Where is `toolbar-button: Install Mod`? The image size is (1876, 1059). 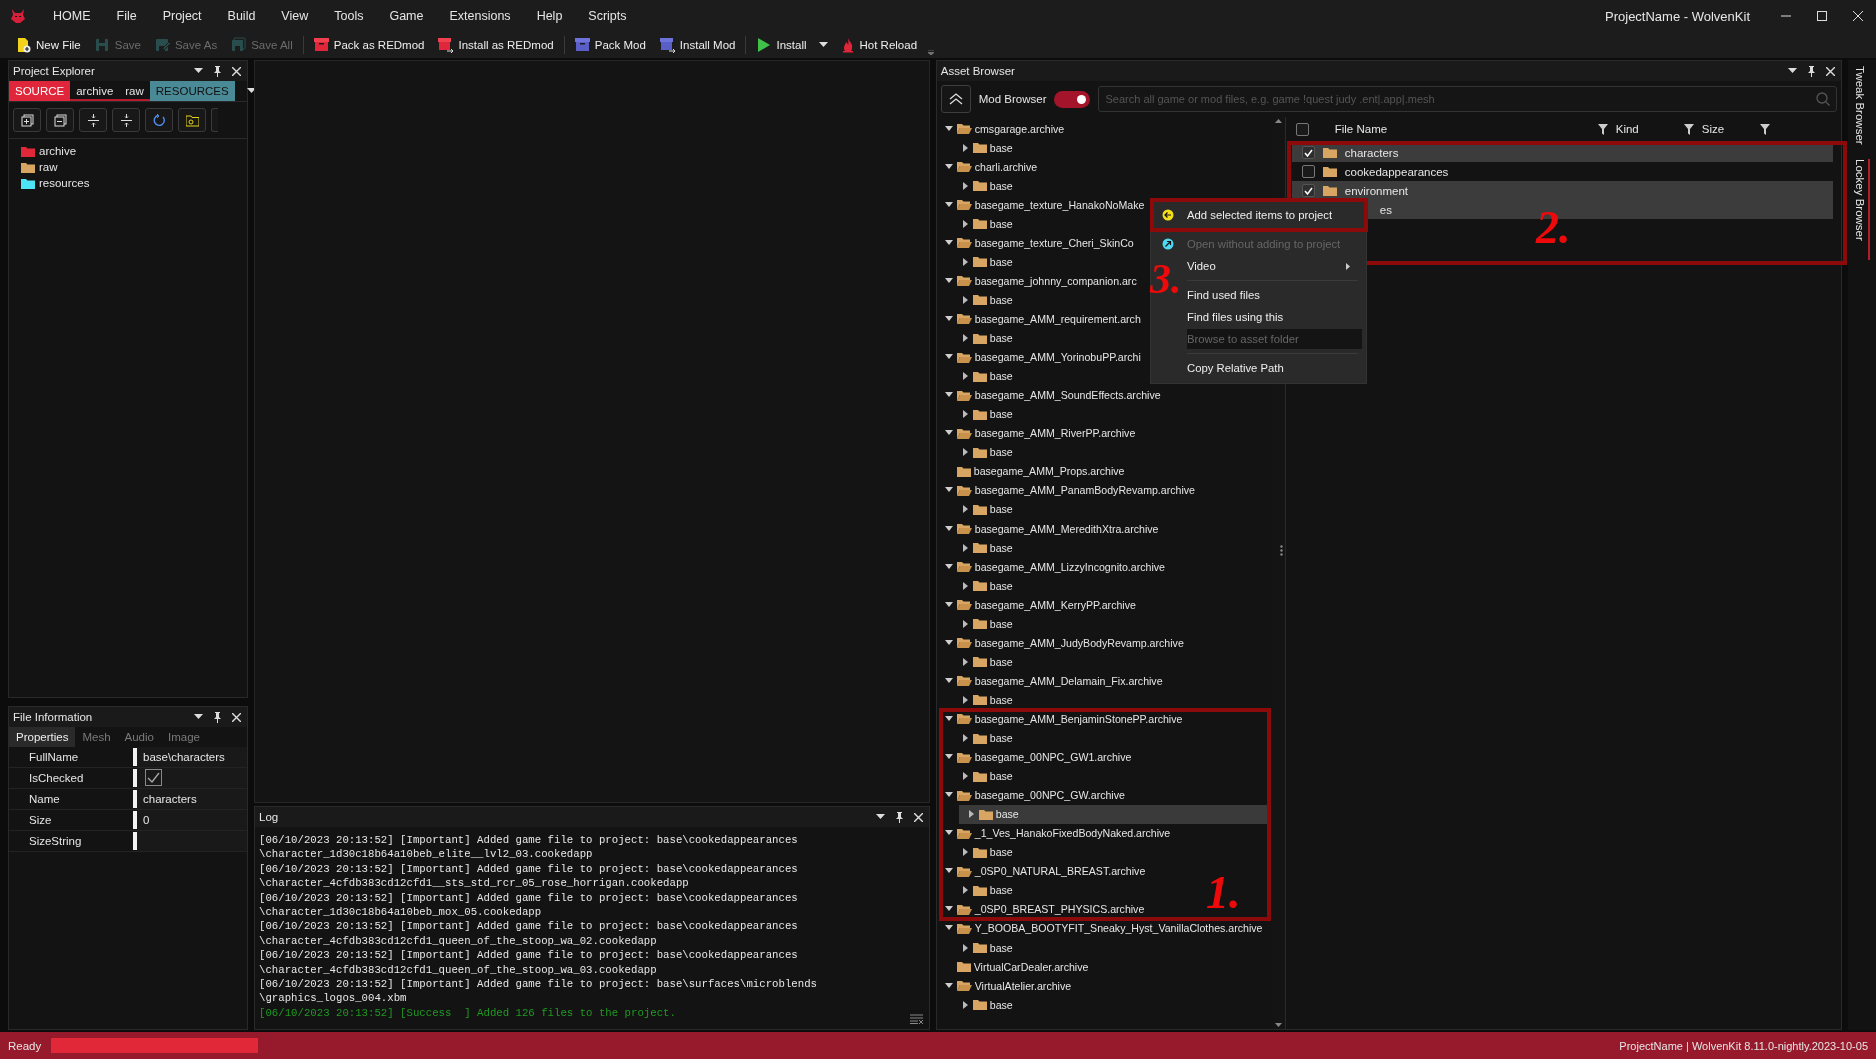 toolbar-button: Install Mod is located at coordinates (697, 45).